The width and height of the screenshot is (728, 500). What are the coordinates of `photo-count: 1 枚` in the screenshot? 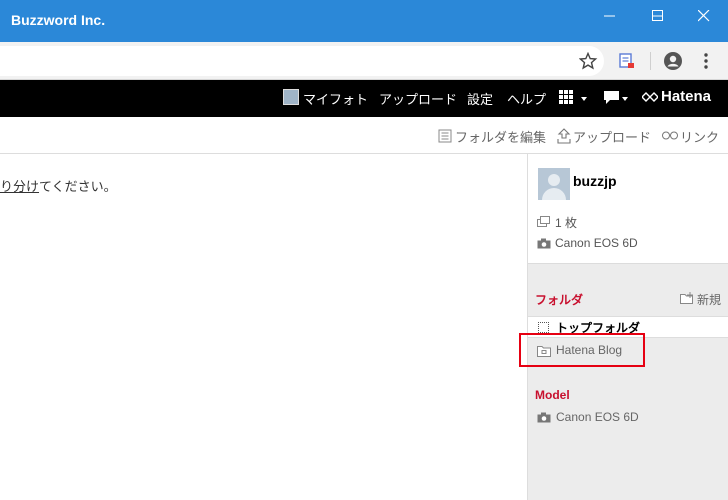 It's located at (566, 223).